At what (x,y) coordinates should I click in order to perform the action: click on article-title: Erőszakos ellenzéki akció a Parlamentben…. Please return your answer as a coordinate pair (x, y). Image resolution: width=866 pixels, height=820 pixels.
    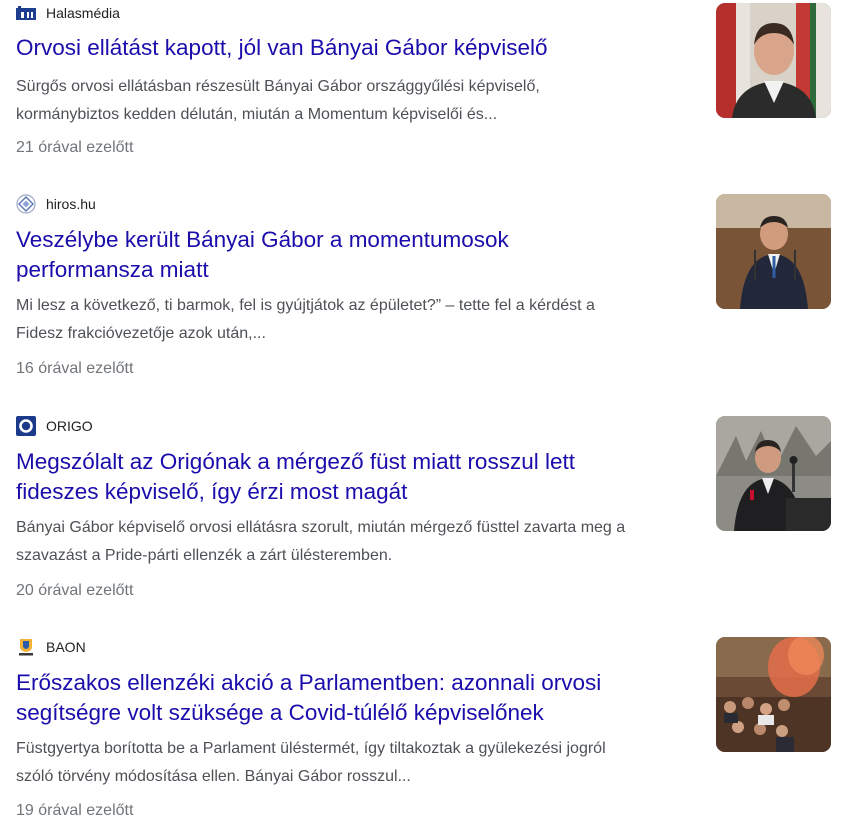
    Looking at the image, I should click on (351, 698).